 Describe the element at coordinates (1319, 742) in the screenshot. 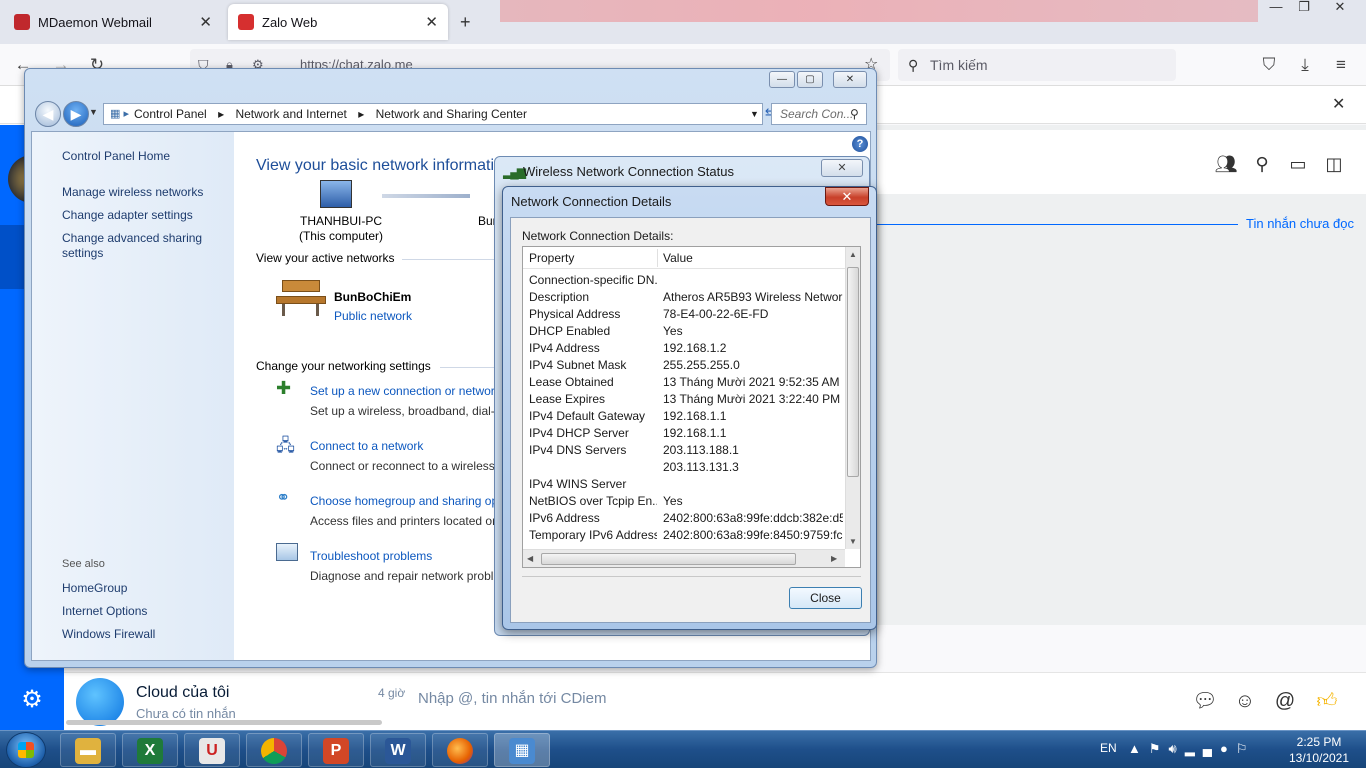

I see `clock-time: 2:25 PM` at that location.